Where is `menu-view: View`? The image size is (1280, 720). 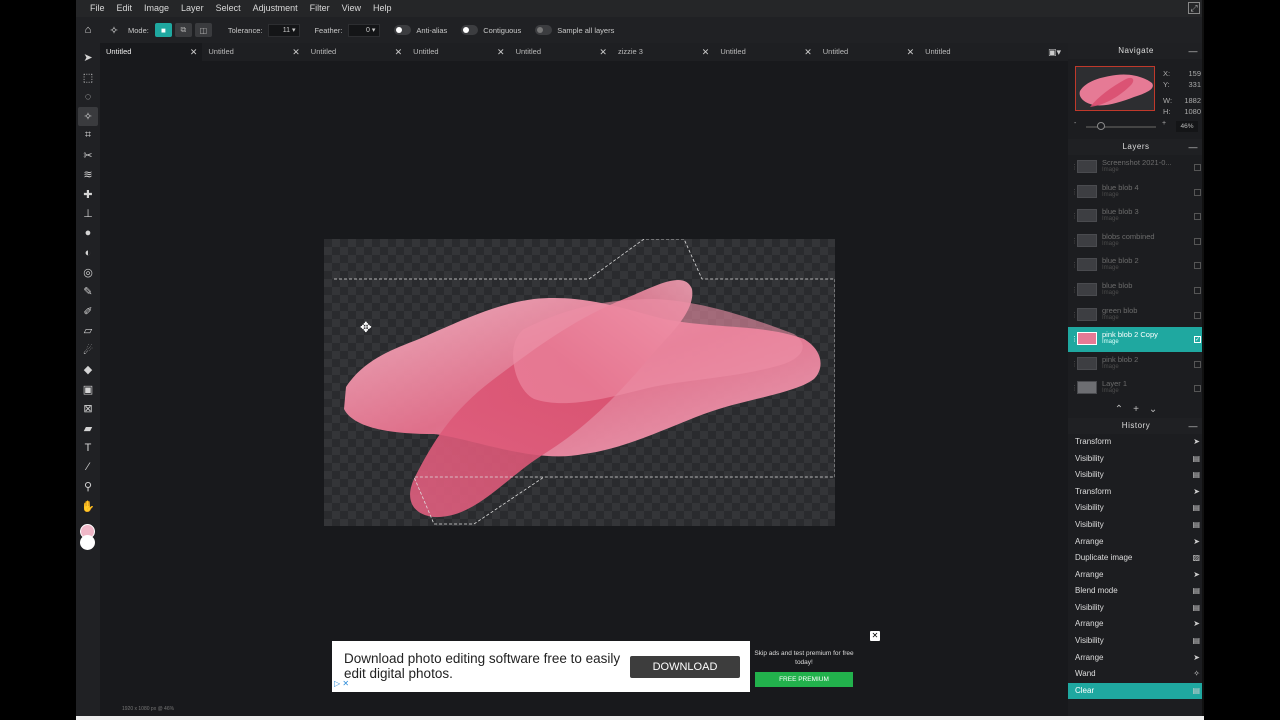 menu-view: View is located at coordinates (351, 8).